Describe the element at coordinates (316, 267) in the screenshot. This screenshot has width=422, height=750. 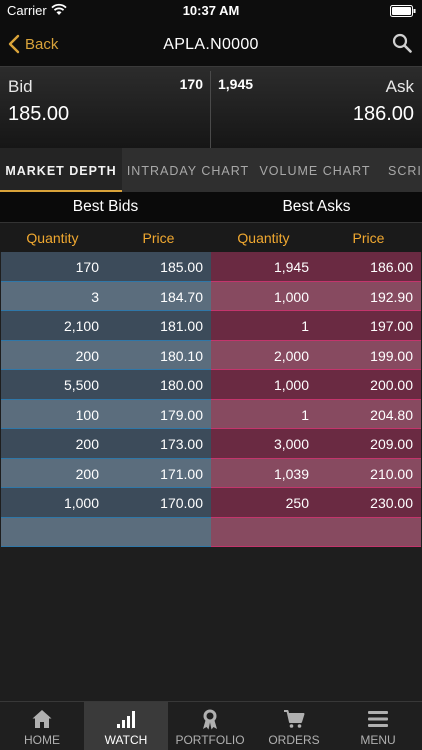
I see `ask-cell-group: 1,945 186.00` at that location.